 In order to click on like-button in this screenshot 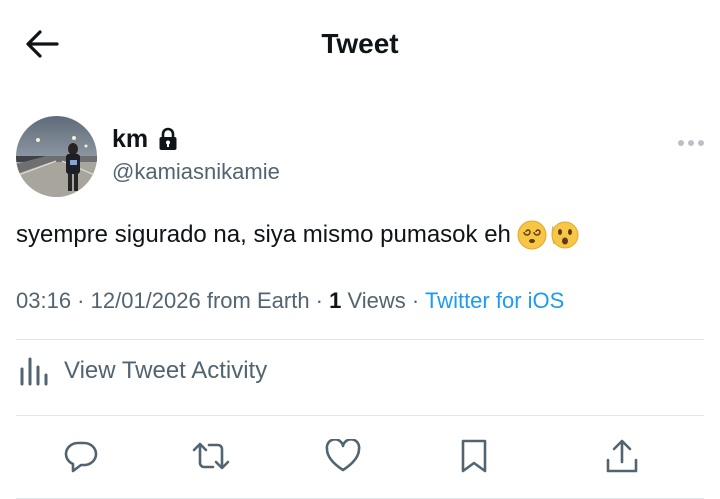, I will do `click(343, 456)`.